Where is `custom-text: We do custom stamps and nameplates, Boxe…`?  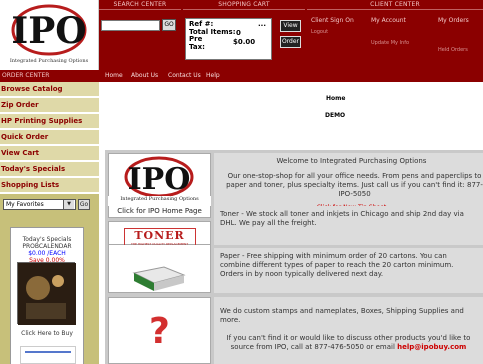
custom-text: We do custom stamps and nameplates, Boxe… is located at coordinates (342, 315).